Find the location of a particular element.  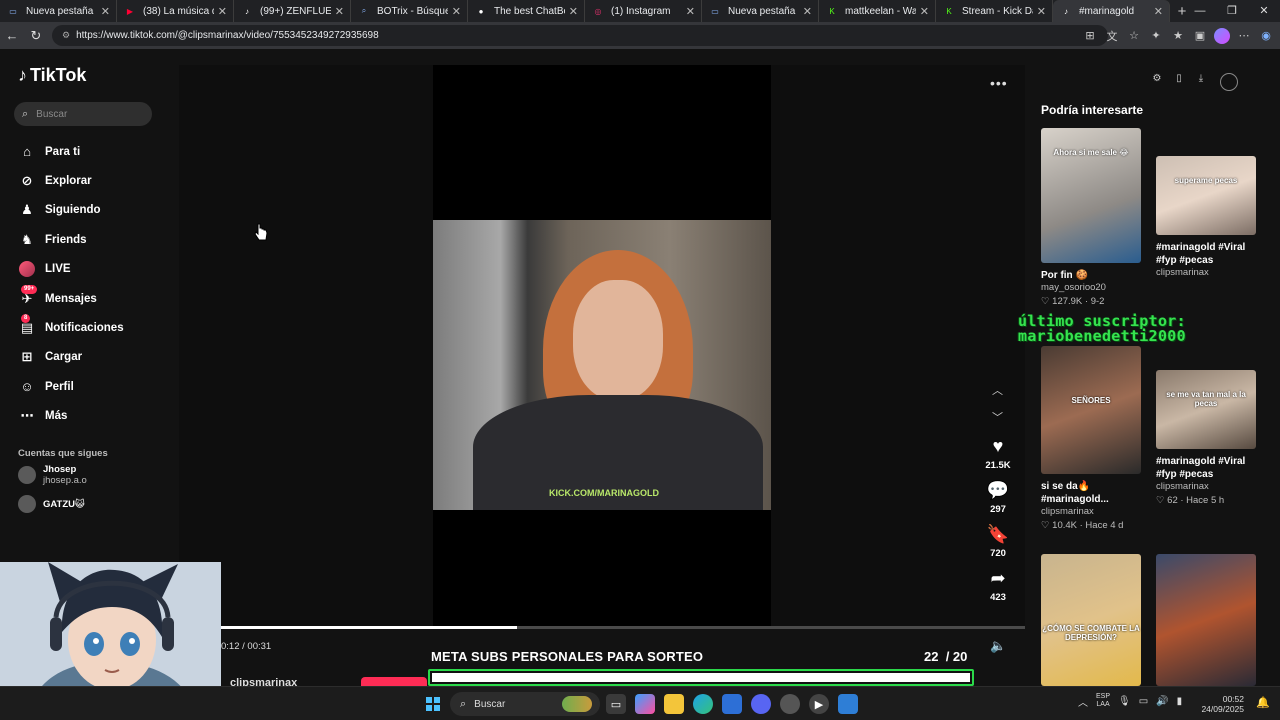

taskbar-clock: 00:52 24/09/2025 is located at coordinates (1222, 704).